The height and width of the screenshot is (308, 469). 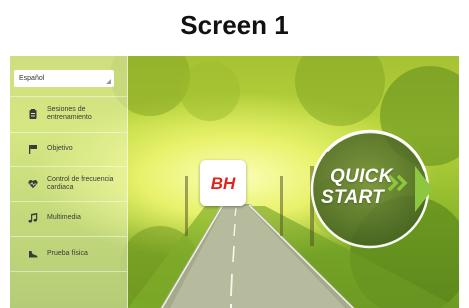 I want to click on menu-item-label: Multimedia, so click(x=64, y=217).